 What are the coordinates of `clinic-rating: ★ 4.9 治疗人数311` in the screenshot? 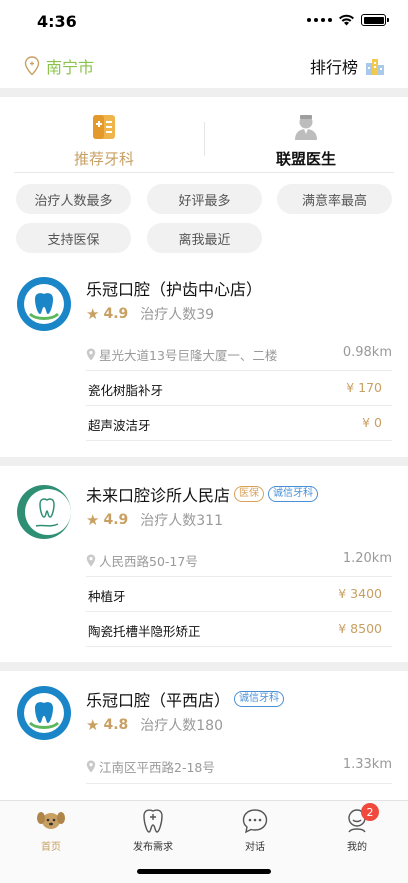 It's located at (154, 520).